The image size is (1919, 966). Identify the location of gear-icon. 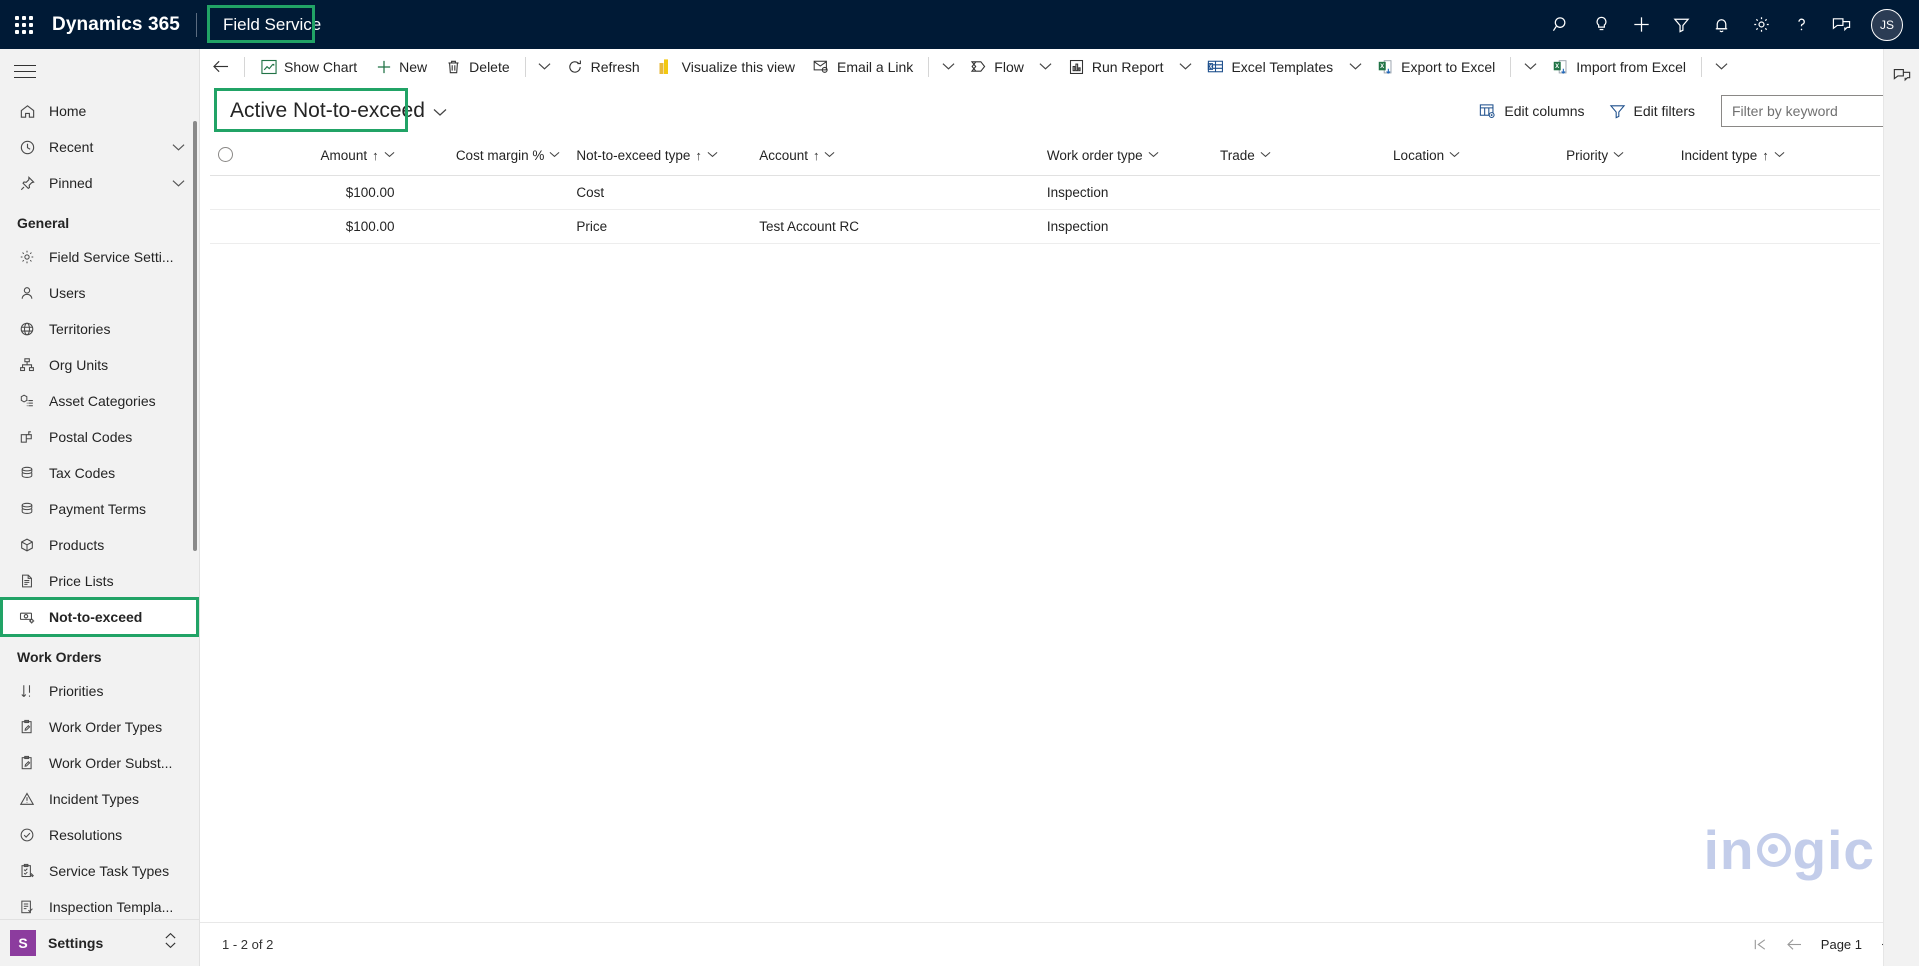
(1761, 24).